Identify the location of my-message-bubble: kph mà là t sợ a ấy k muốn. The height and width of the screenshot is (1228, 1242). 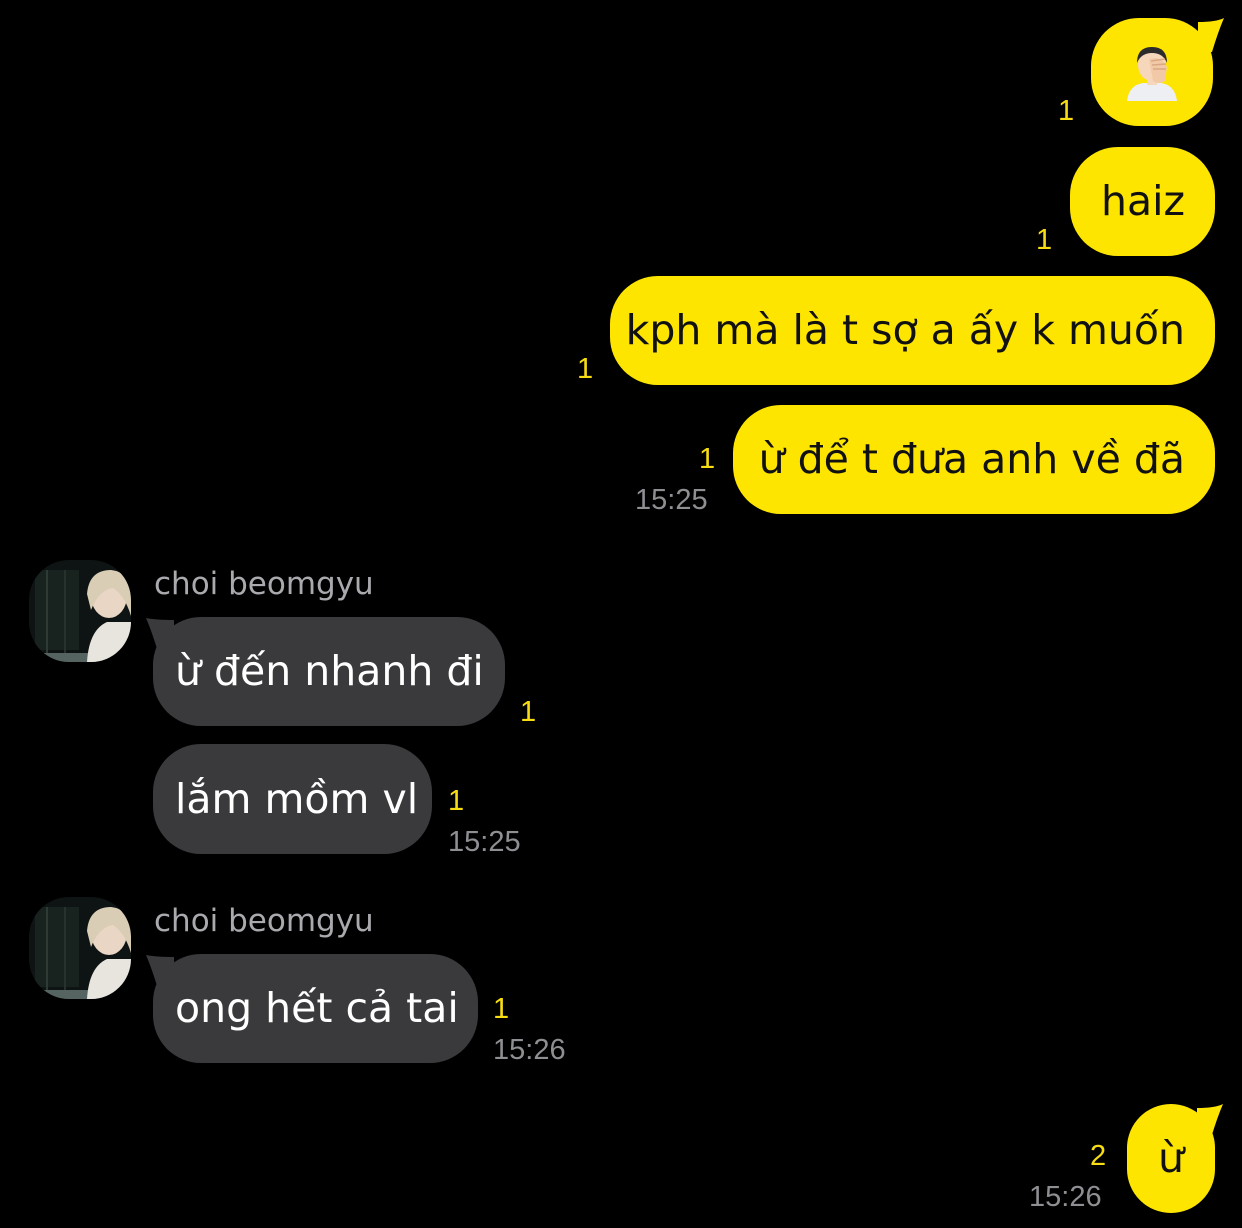
(912, 330).